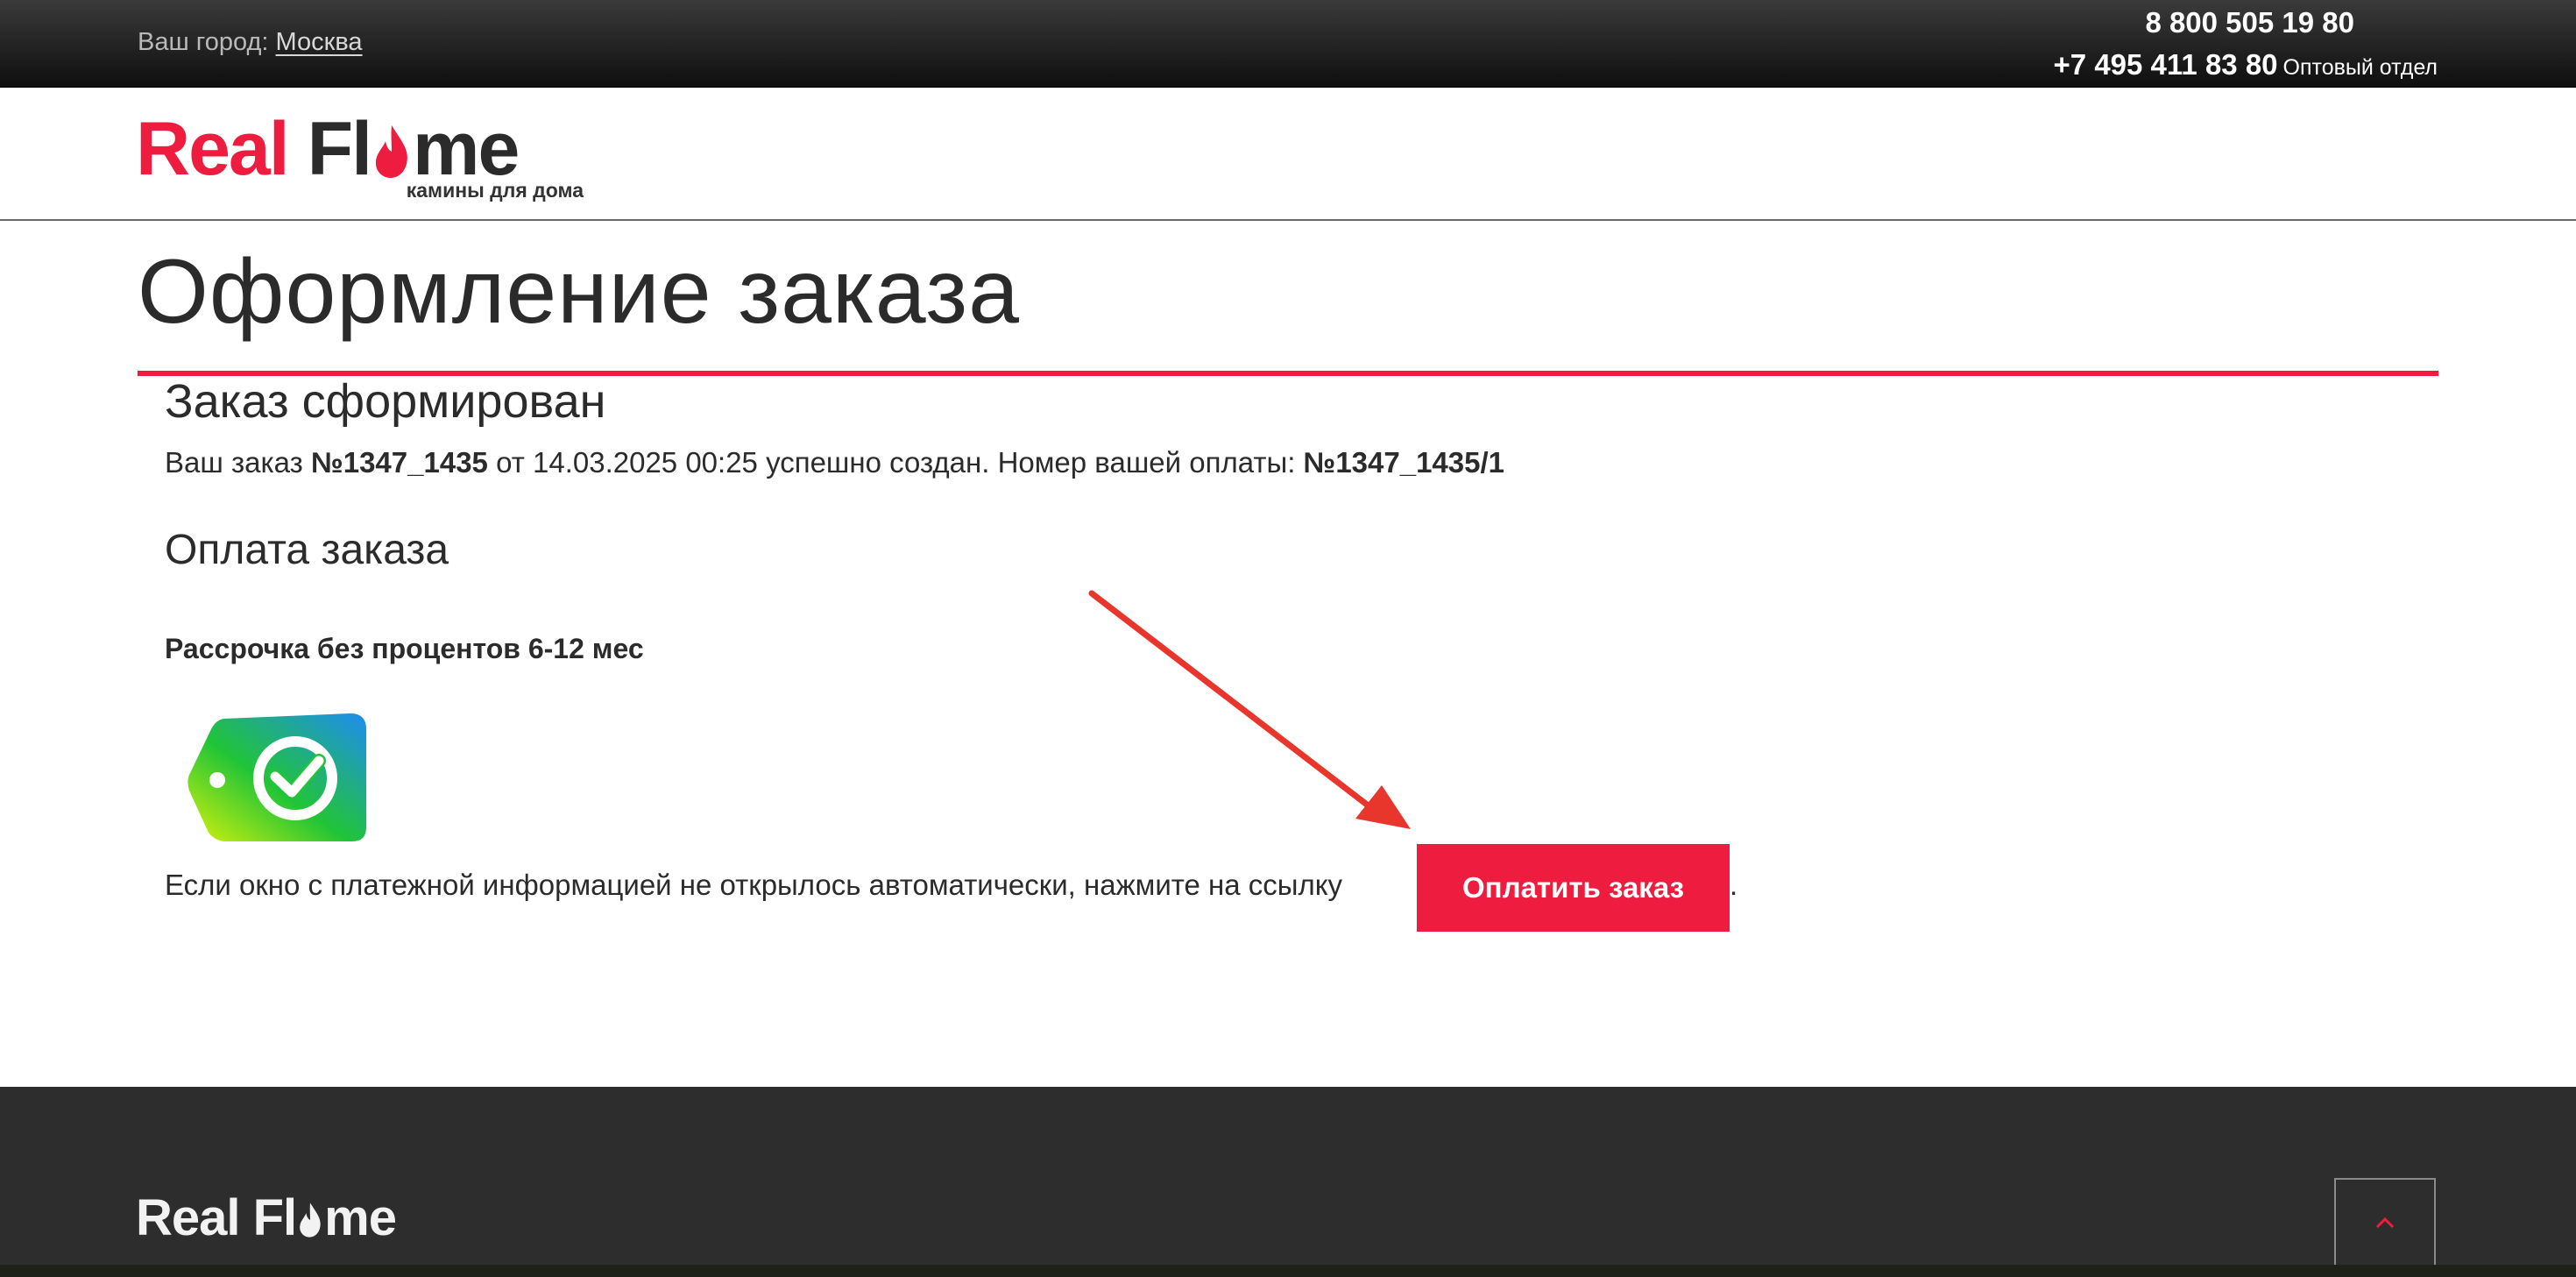 This screenshot has width=2576, height=1277. I want to click on footer-logo: Real Fl me, so click(266, 1218).